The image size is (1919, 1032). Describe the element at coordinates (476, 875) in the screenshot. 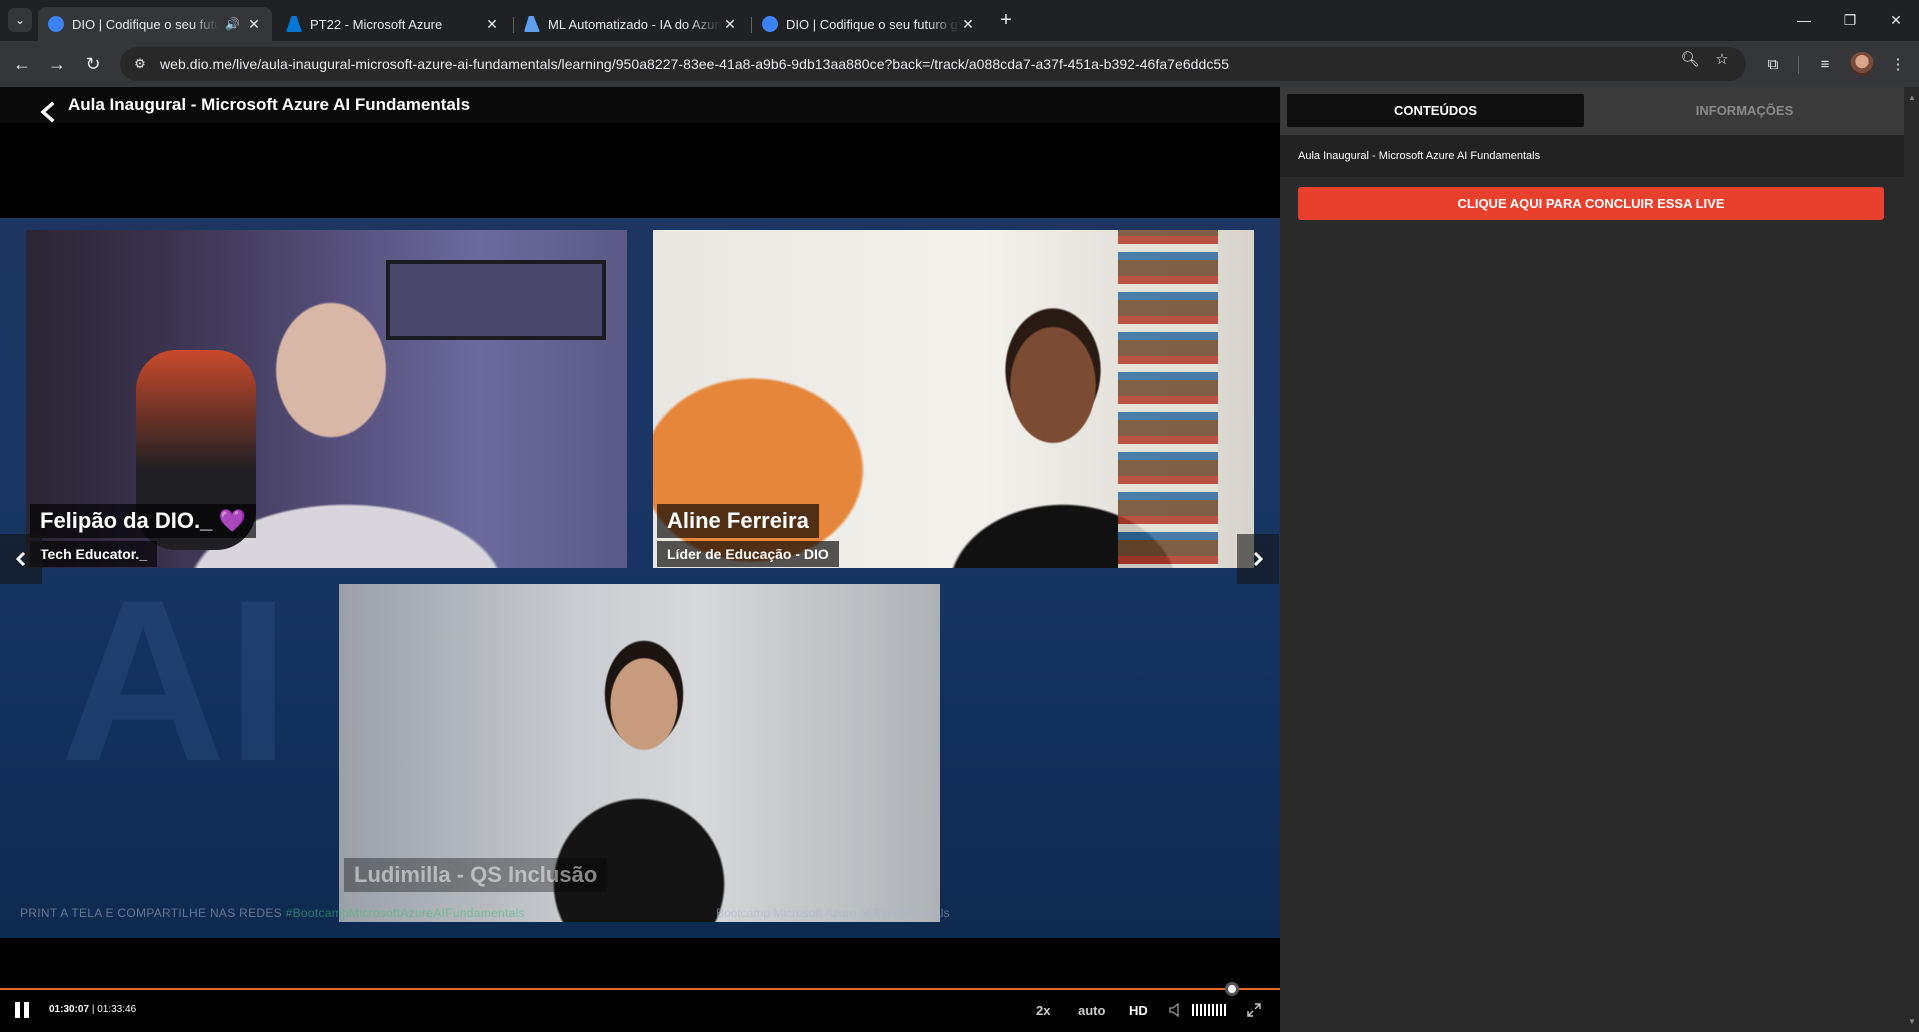

I see `participant-name: Ludimilla - QS Inclusão` at that location.